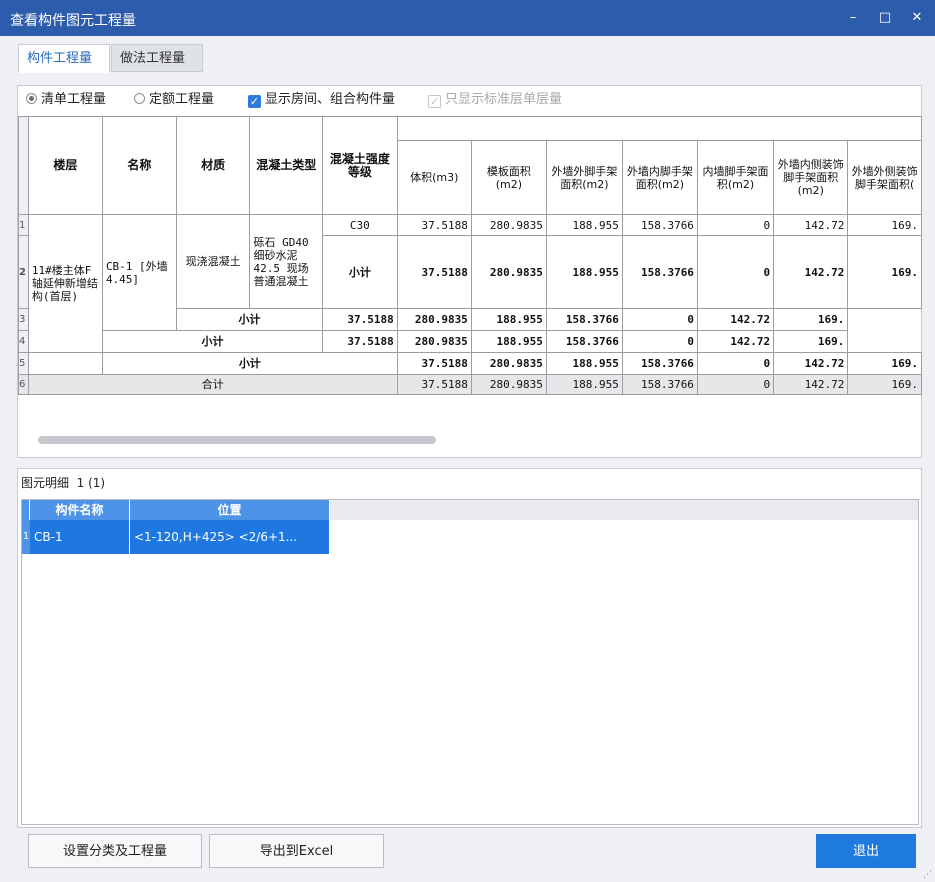 This screenshot has width=935, height=882. I want to click on checkbox-show-rooms: ✓ 显示房间、组合构件量, so click(321, 100).